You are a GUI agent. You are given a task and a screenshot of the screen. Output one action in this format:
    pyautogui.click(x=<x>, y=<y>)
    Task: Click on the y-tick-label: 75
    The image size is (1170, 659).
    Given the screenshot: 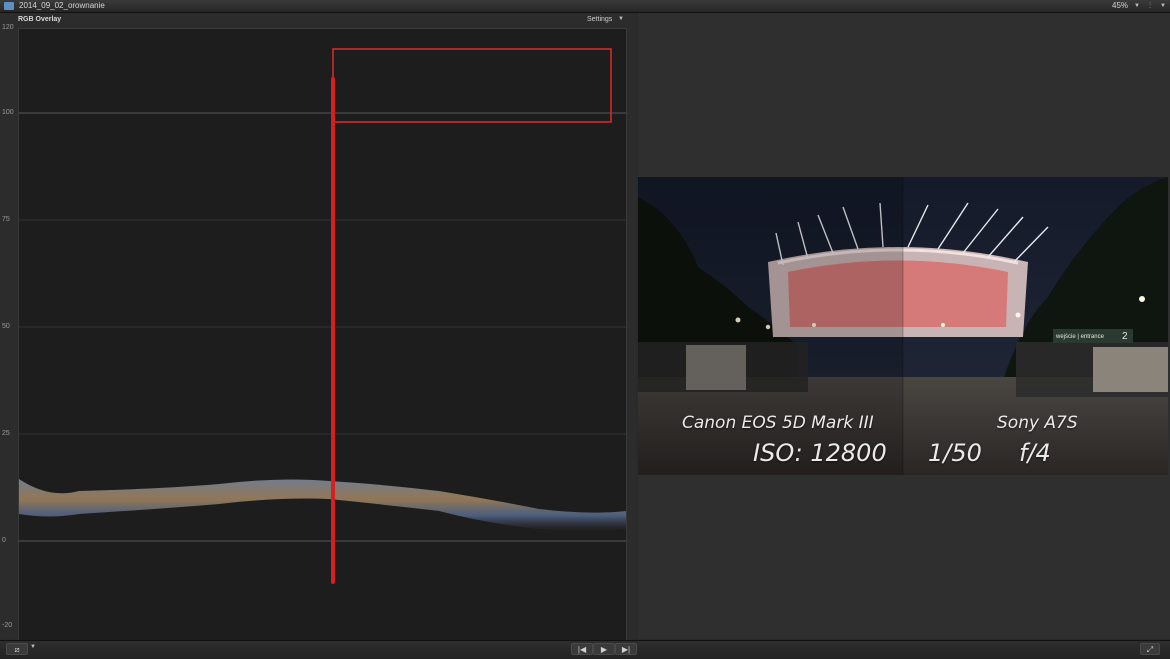 What is the action you would take?
    pyautogui.click(x=6, y=219)
    